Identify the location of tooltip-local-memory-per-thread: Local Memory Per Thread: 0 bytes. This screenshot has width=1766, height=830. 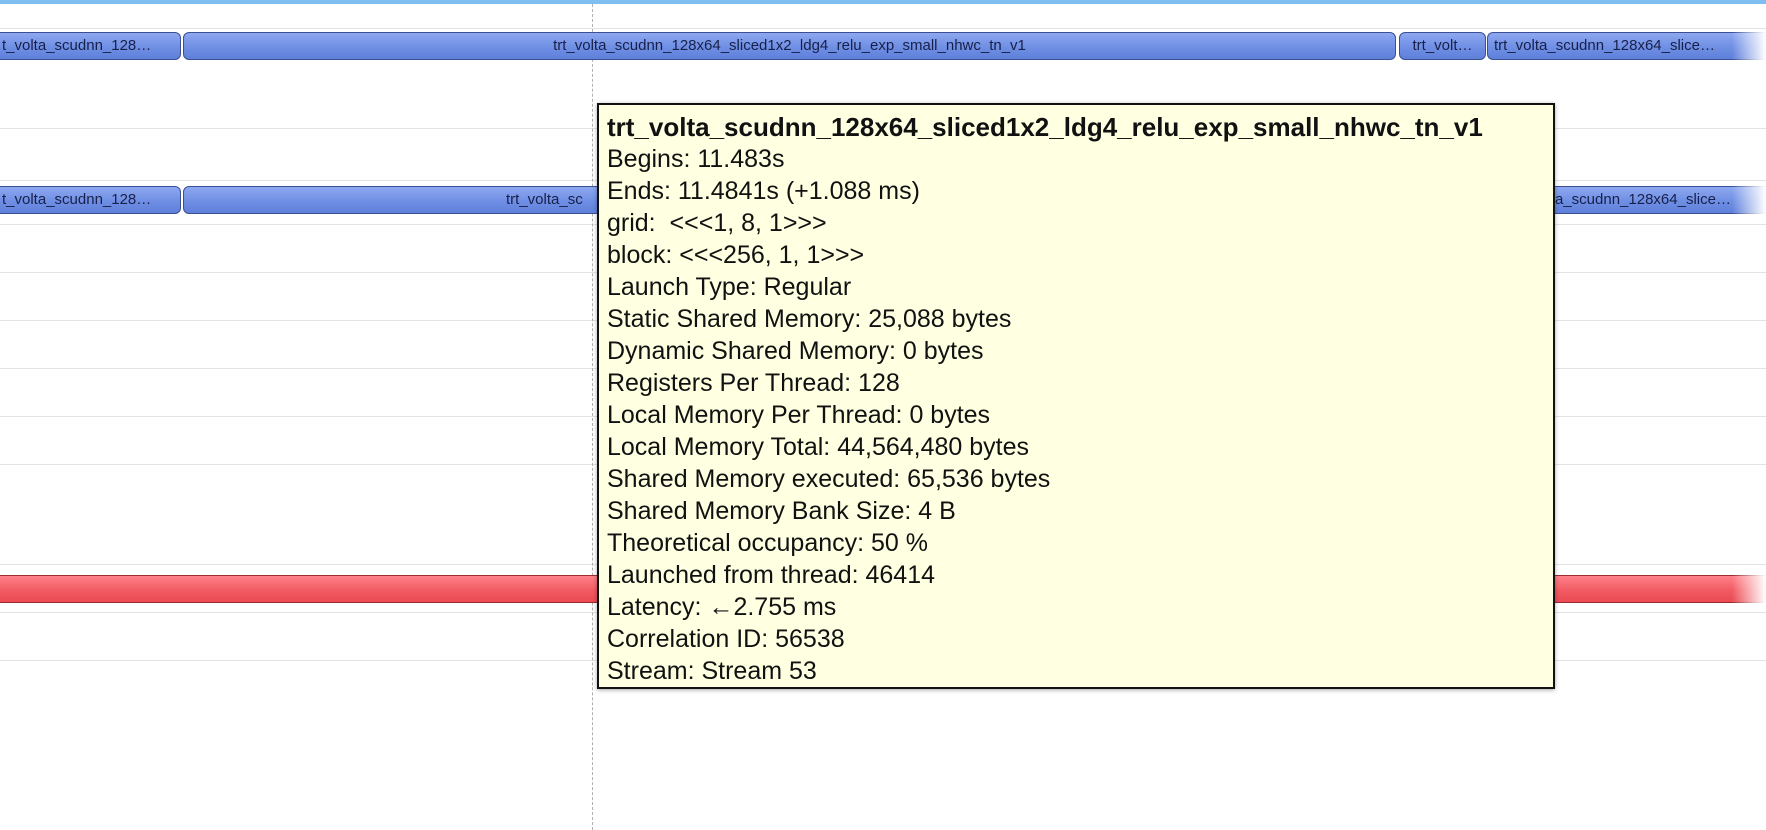
(799, 415).